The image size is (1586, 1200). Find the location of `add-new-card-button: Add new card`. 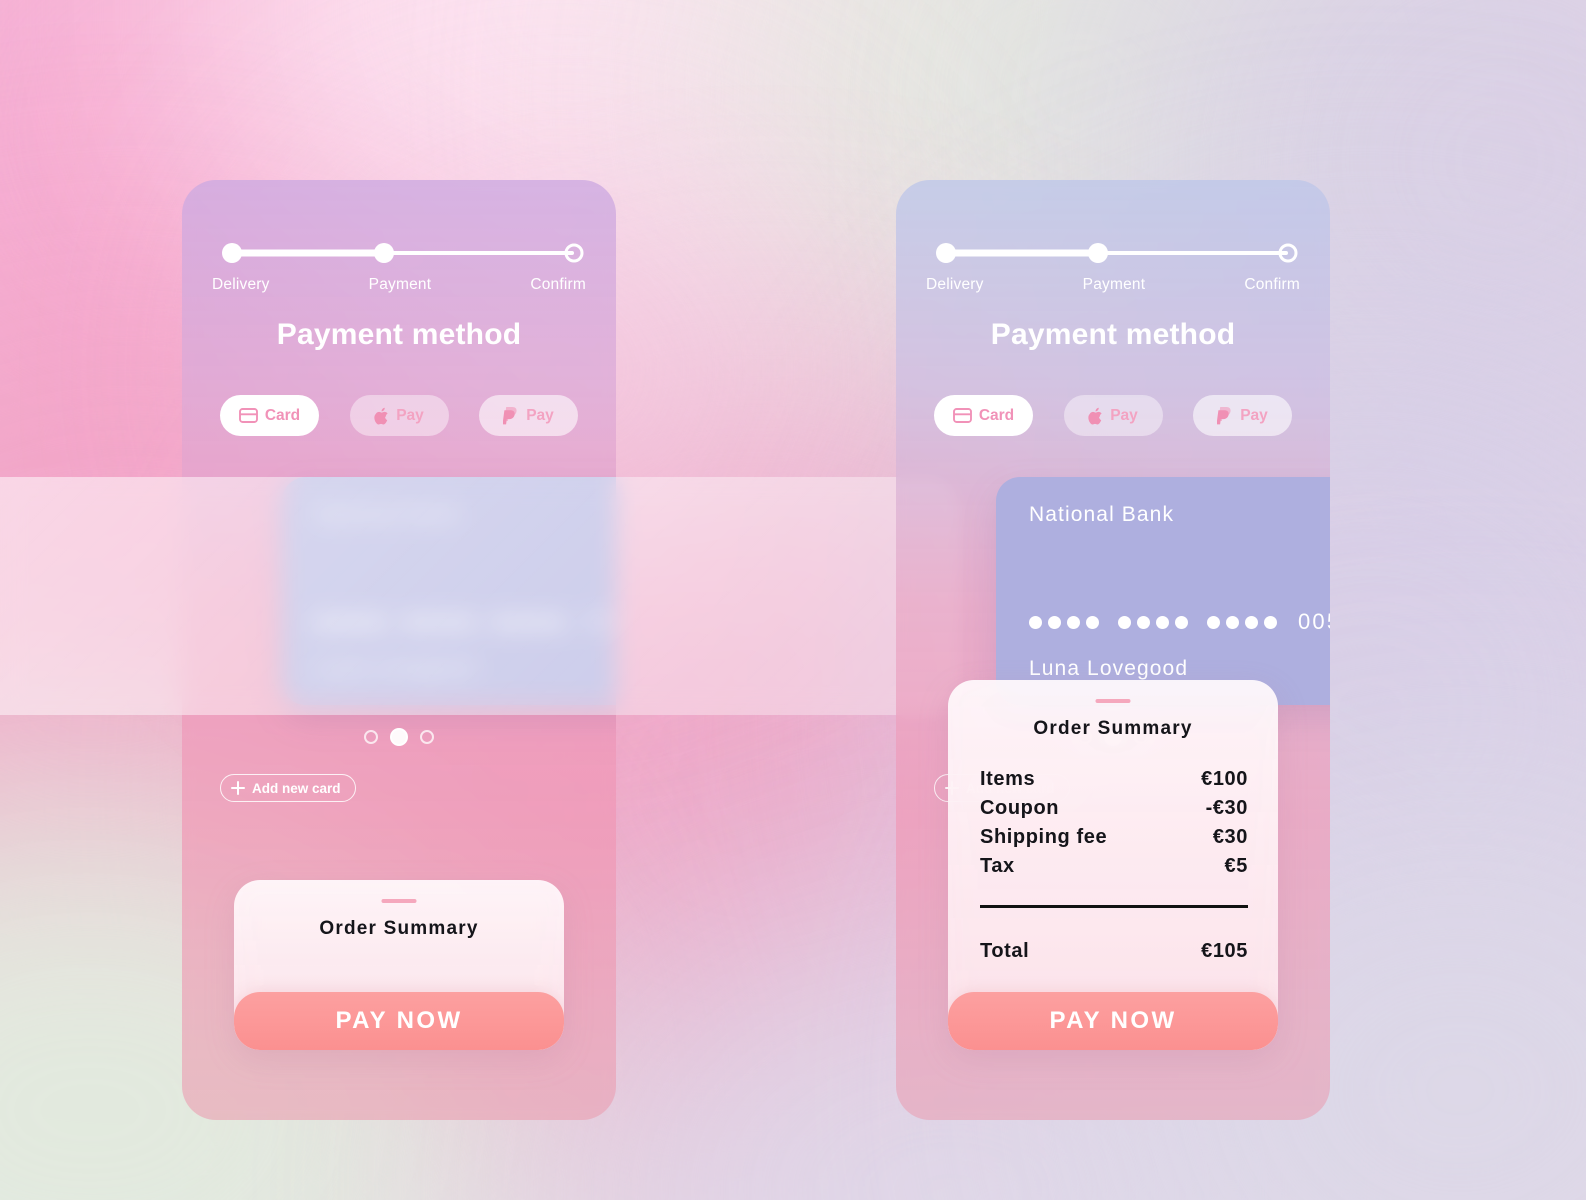

add-new-card-button: Add new card is located at coordinates (288, 788).